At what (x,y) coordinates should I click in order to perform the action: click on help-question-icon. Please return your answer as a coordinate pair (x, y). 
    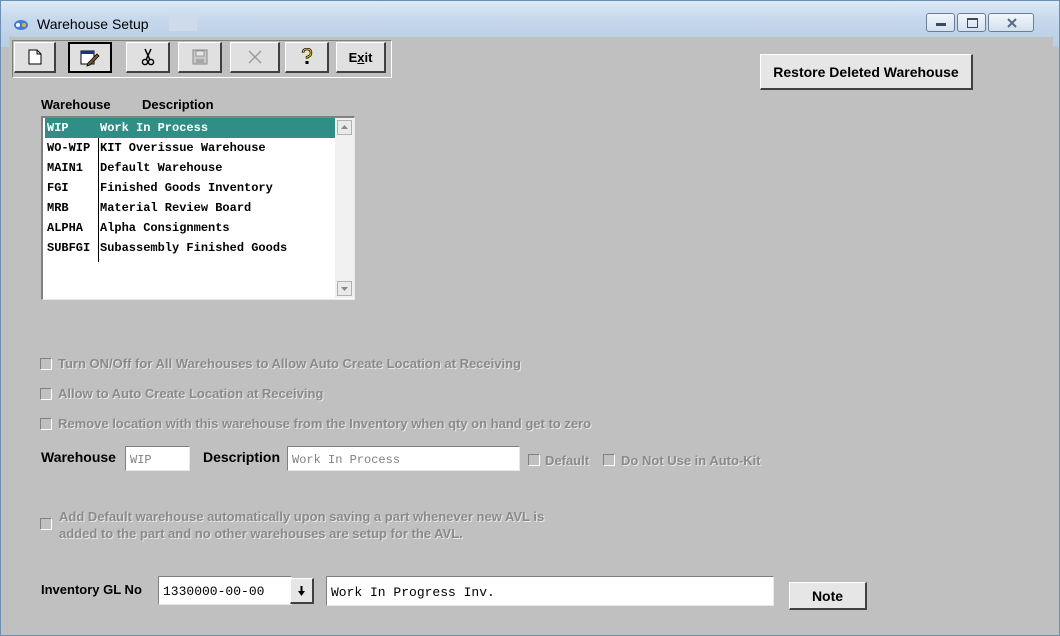
    Looking at the image, I should click on (306, 56).